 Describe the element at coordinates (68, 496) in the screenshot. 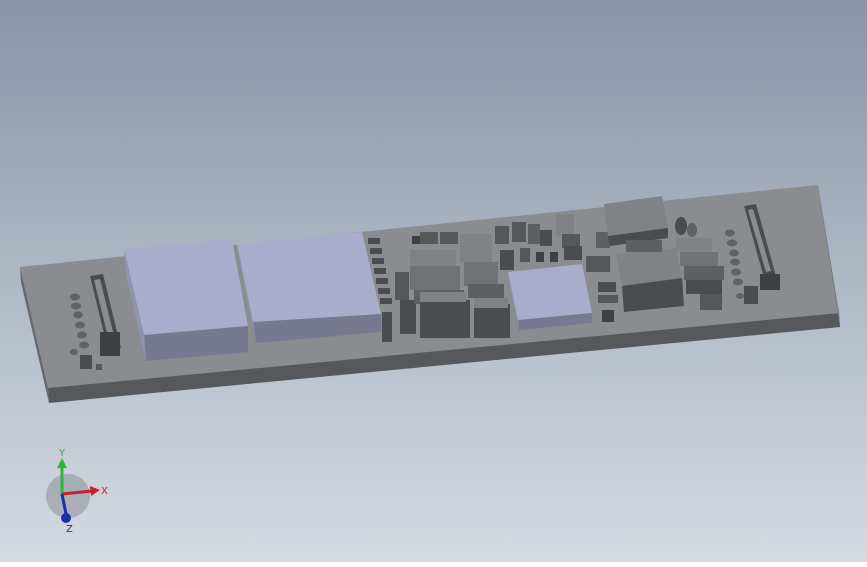

I see `triad-sphere` at that location.